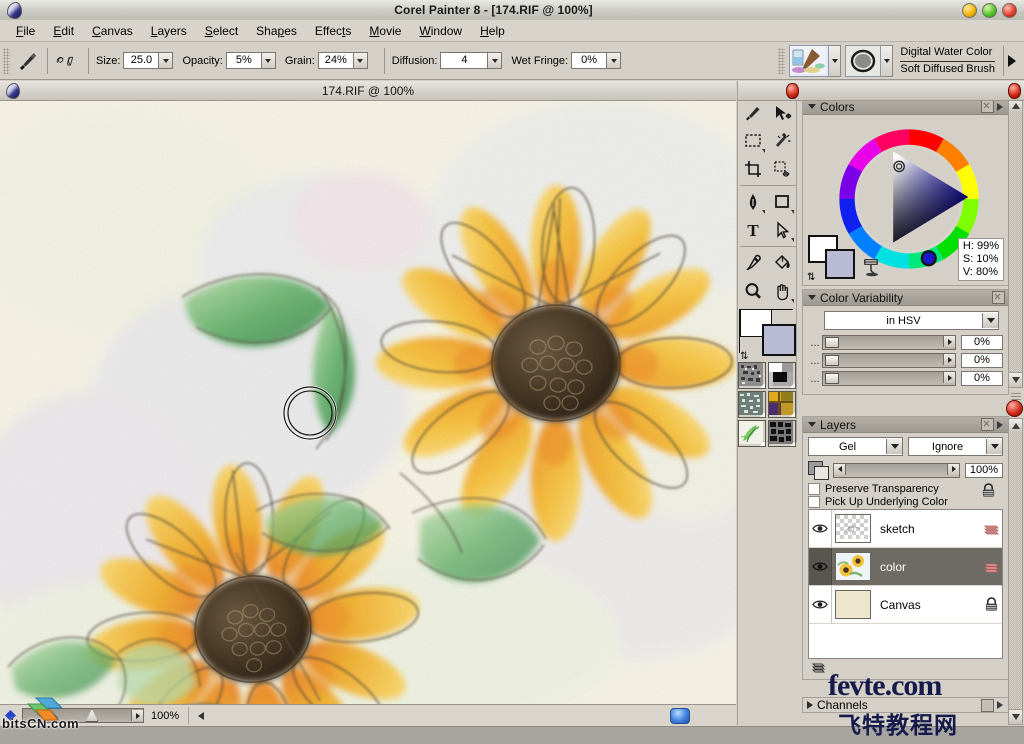  I want to click on weave-icon, so click(782, 404).